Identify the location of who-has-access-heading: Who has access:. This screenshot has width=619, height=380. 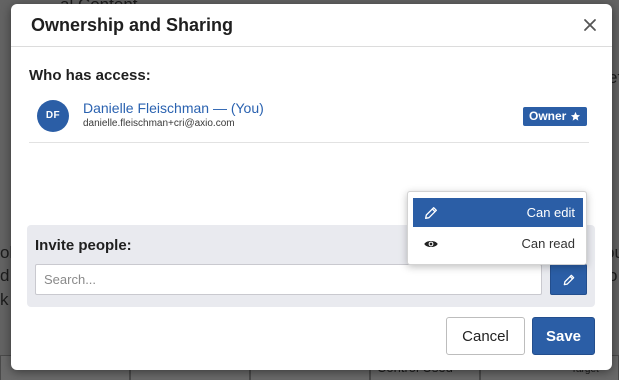
(90, 75).